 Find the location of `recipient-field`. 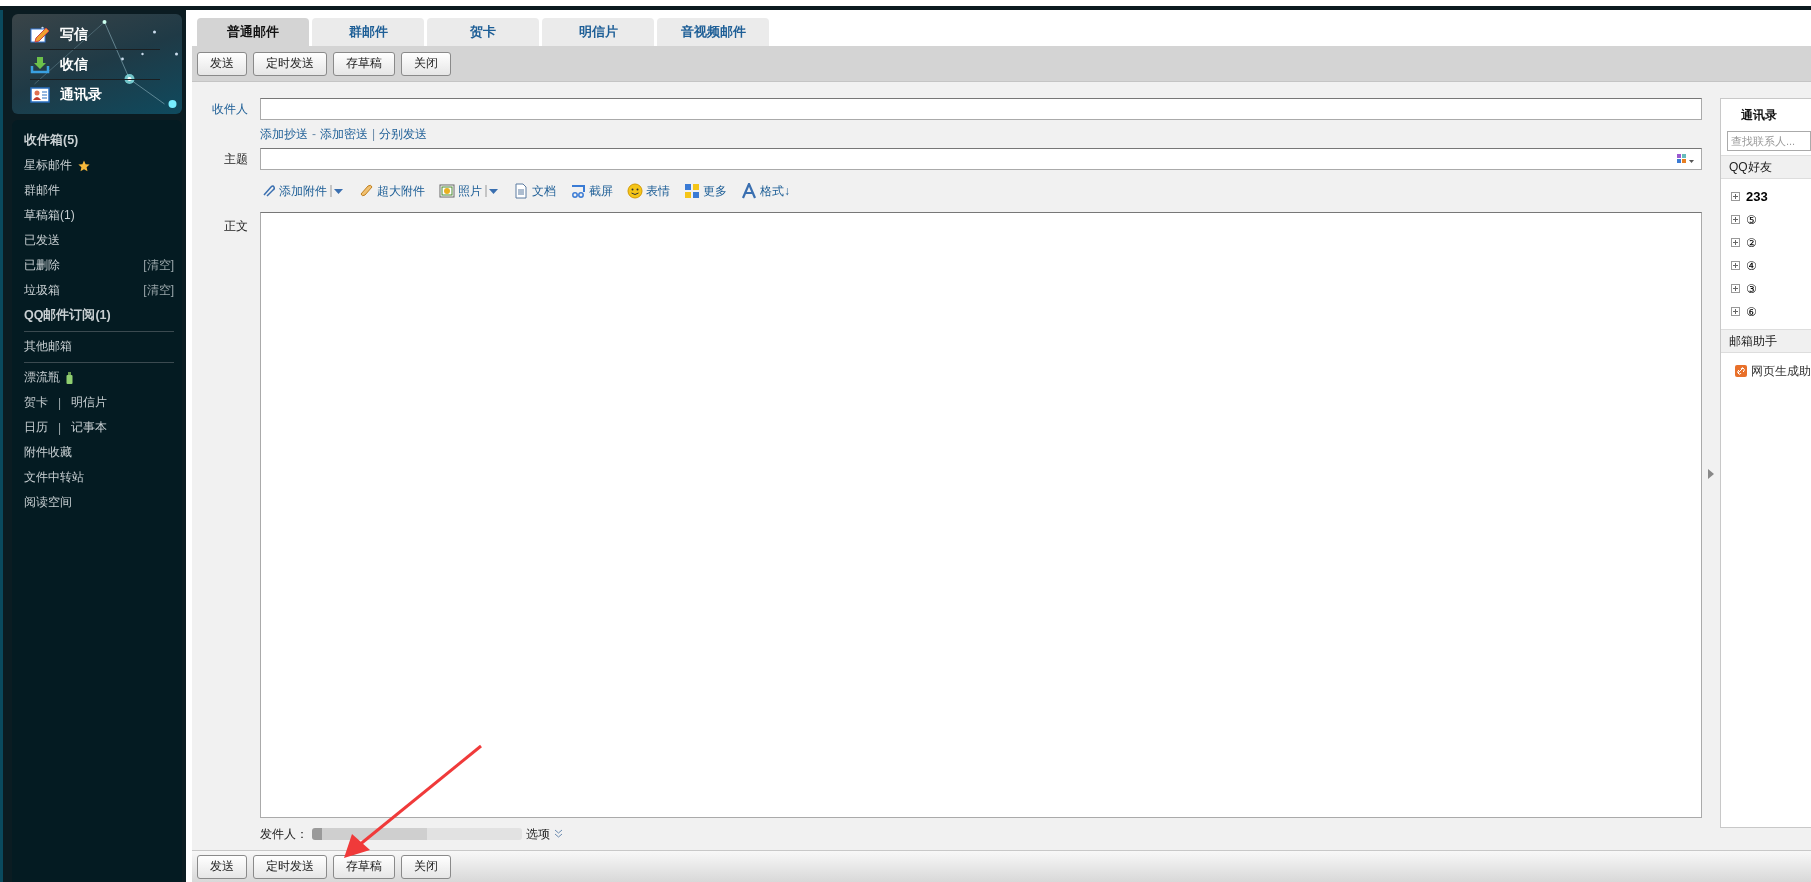

recipient-field is located at coordinates (981, 109).